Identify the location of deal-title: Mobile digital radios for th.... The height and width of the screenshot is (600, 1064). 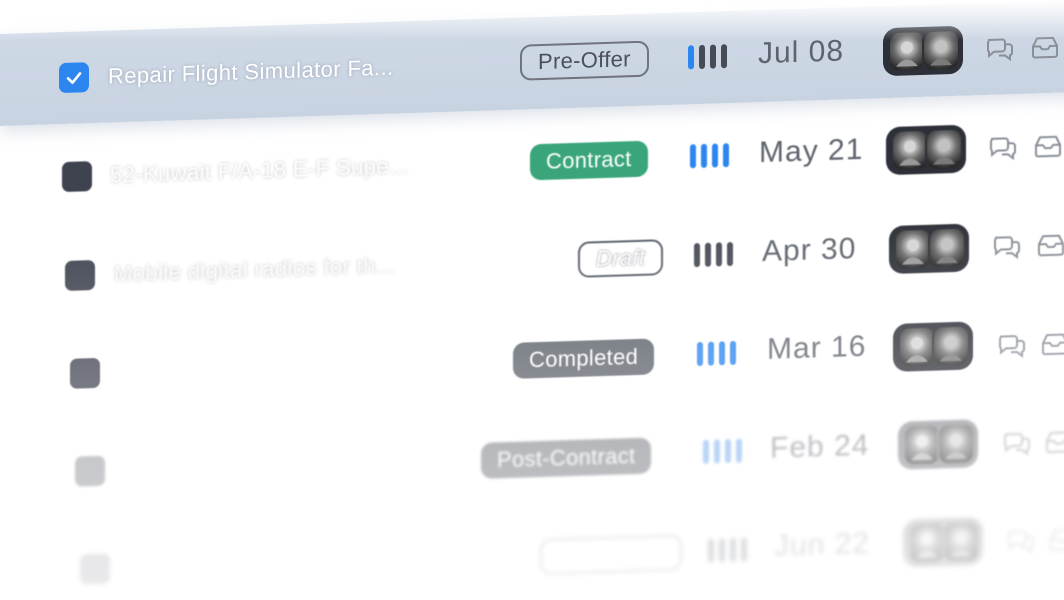
(254, 270).